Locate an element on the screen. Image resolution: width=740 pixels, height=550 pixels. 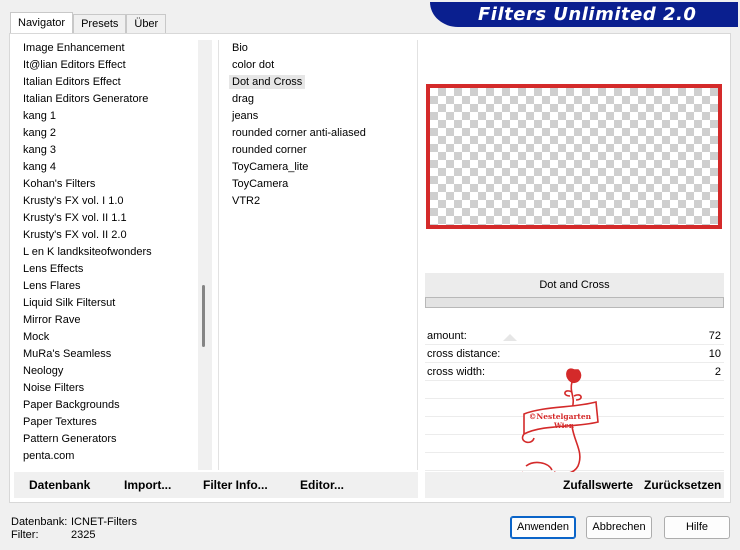
filter-item-label: Dot and Cross is located at coordinates (267, 82).